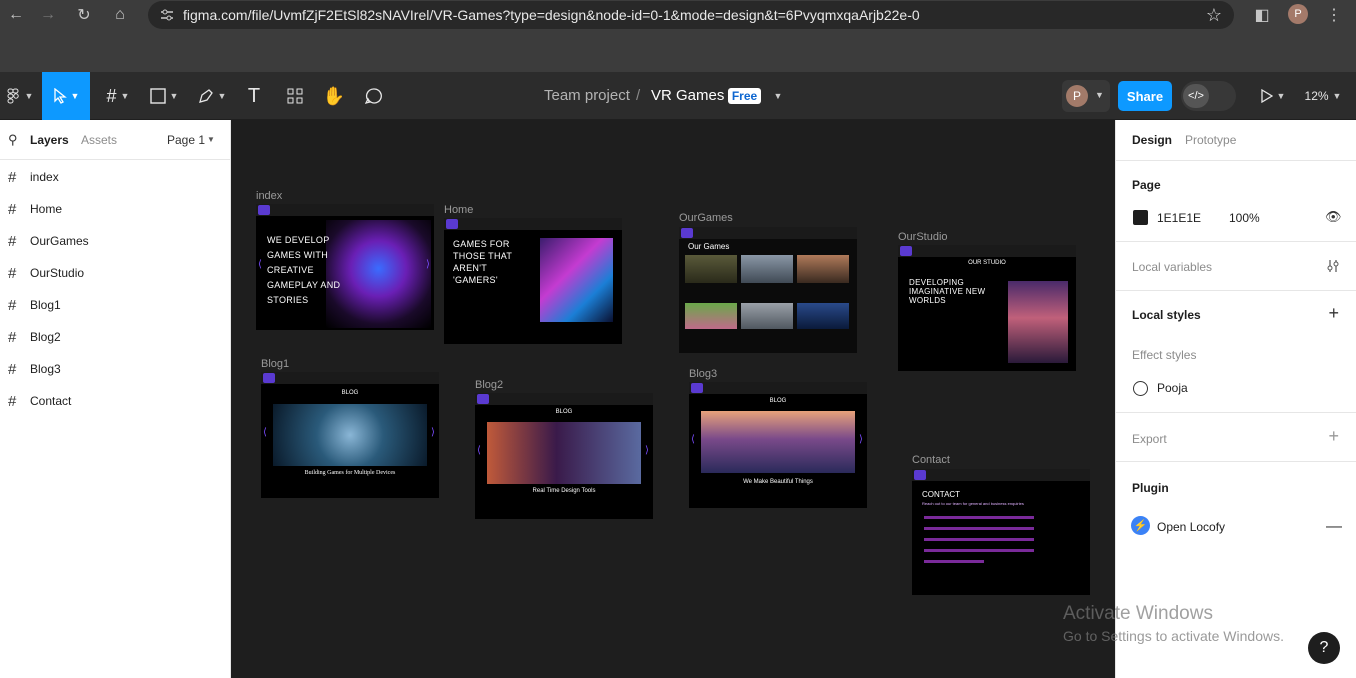 This screenshot has height=678, width=1356. What do you see at coordinates (458, 210) in the screenshot?
I see `frame-label-home: Home` at bounding box center [458, 210].